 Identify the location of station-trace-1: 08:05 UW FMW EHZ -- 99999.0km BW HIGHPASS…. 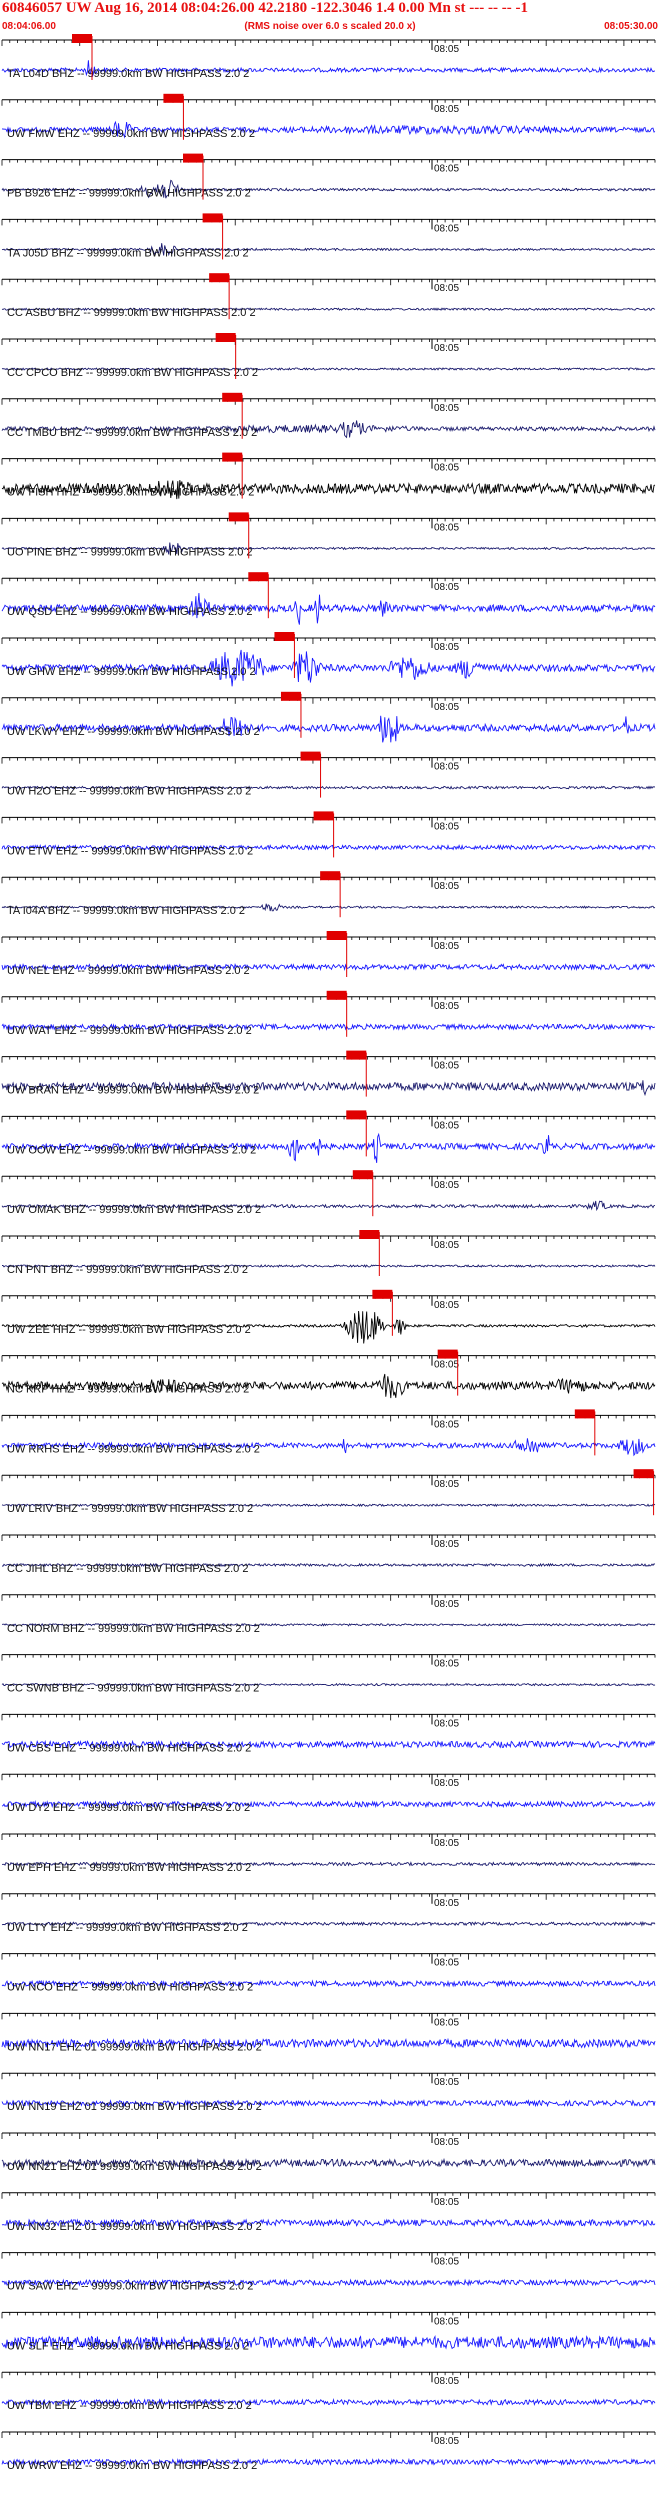
(328, 116).